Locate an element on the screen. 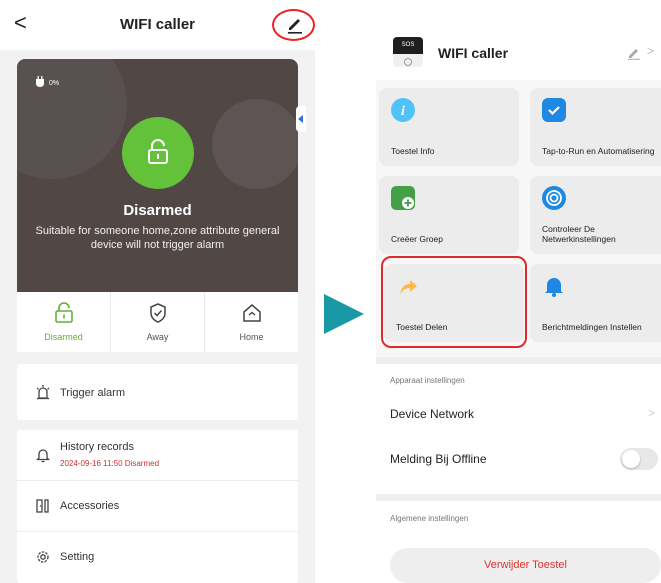 This screenshot has height=583, width=661. tile-label: Creëer Groep is located at coordinates (417, 239).